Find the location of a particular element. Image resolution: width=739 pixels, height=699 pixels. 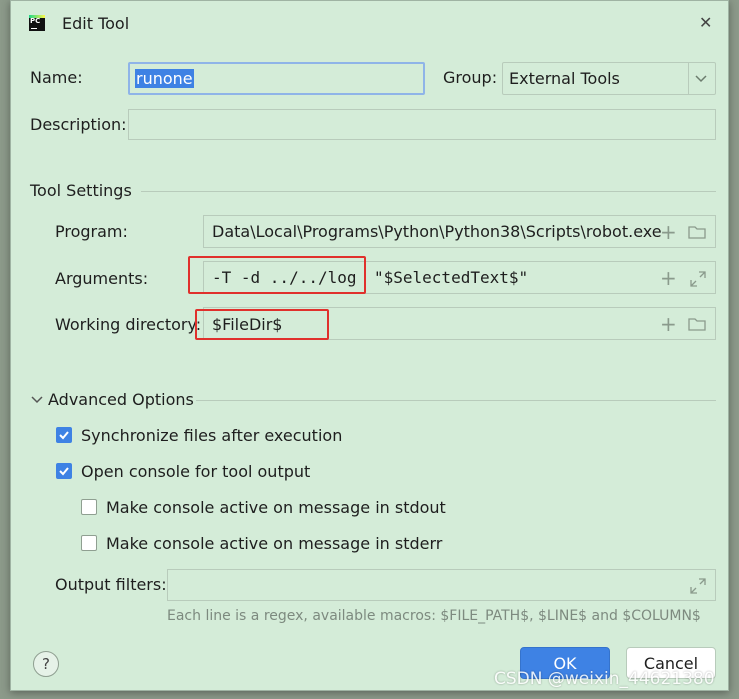

open-console-label: Open console for tool output is located at coordinates (195, 471).